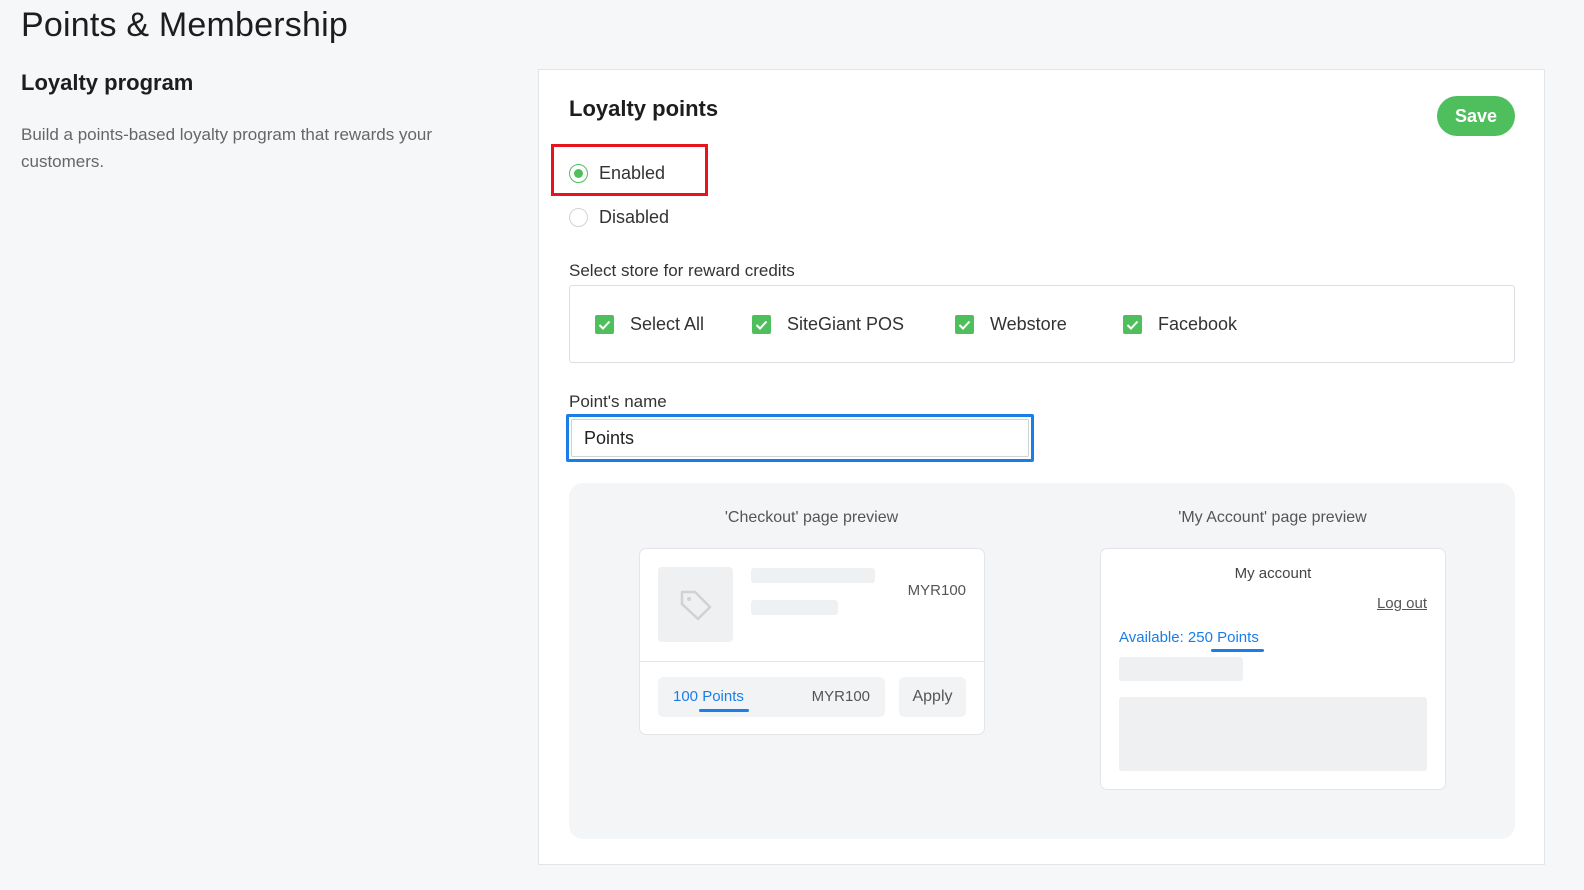  I want to click on page-title: Points & Membership, so click(184, 25).